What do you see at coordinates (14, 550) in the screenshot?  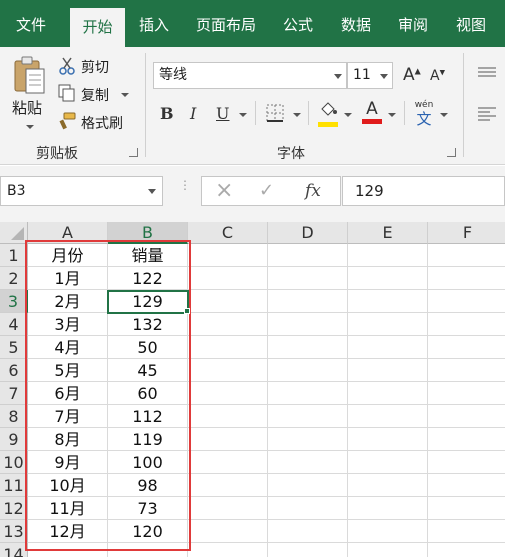 I see `row-header: 14` at bounding box center [14, 550].